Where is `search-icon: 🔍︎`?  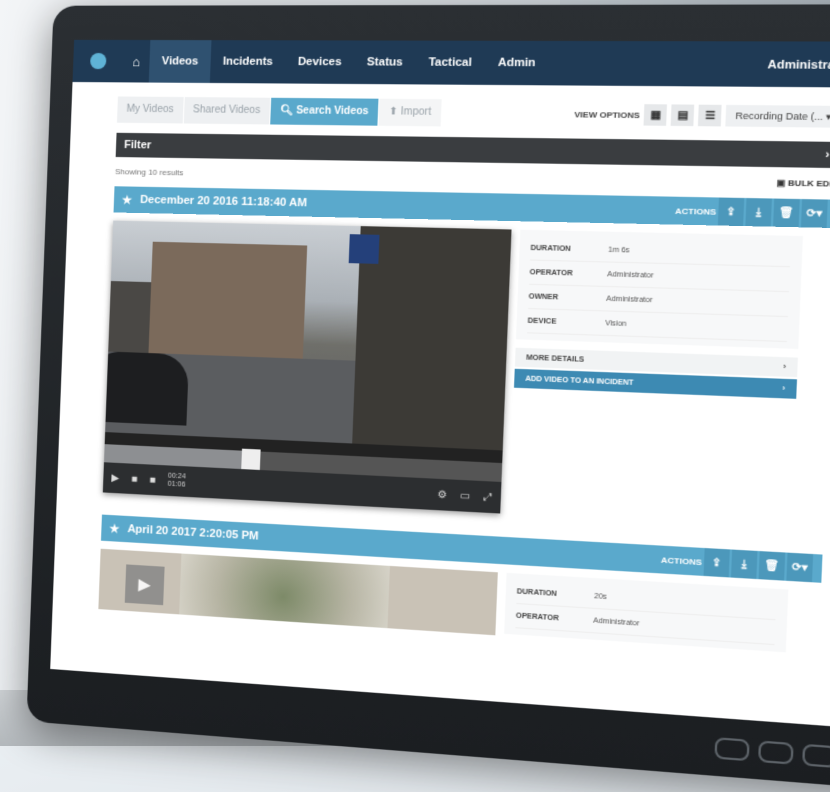
search-icon: 🔍︎ is located at coordinates (288, 111).